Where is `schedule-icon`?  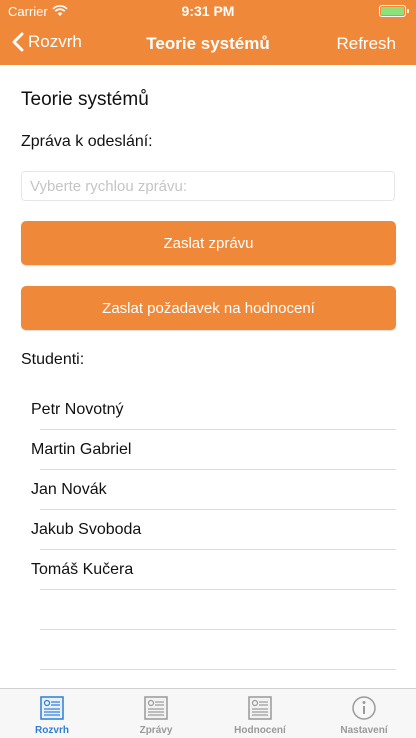
schedule-icon is located at coordinates (52, 710).